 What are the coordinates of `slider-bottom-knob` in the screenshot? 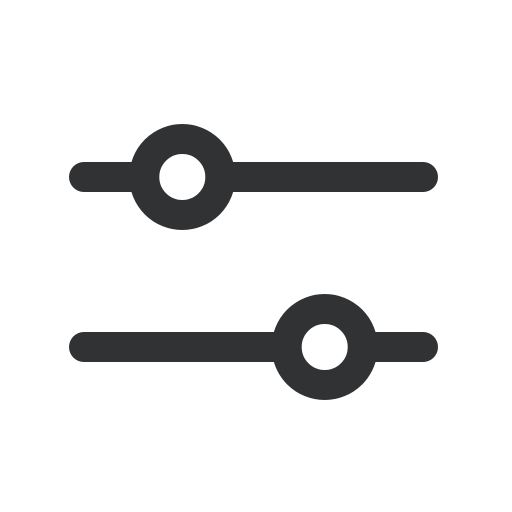 It's located at (324, 347).